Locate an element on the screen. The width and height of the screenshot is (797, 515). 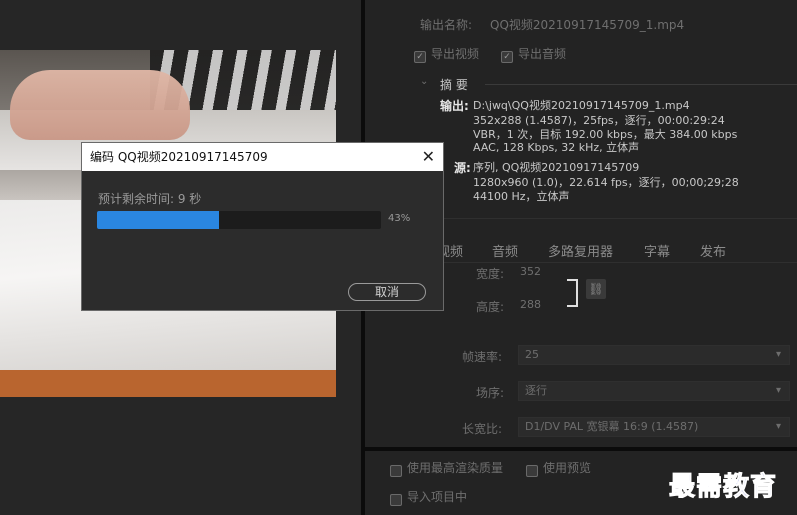
aspect-label: 长宽比: is located at coordinates (482, 429).